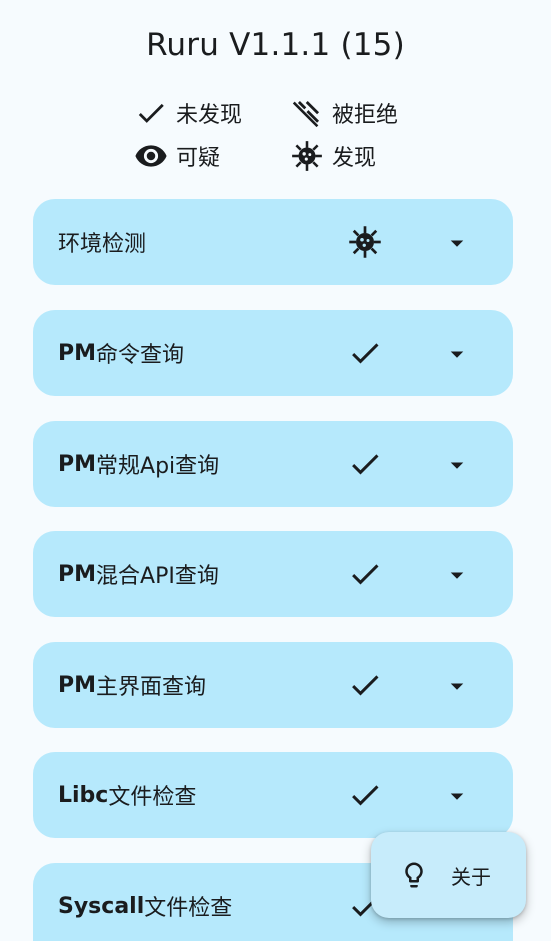 The height and width of the screenshot is (941, 551). Describe the element at coordinates (198, 158) in the screenshot. I see `legend-label: 可疑` at that location.